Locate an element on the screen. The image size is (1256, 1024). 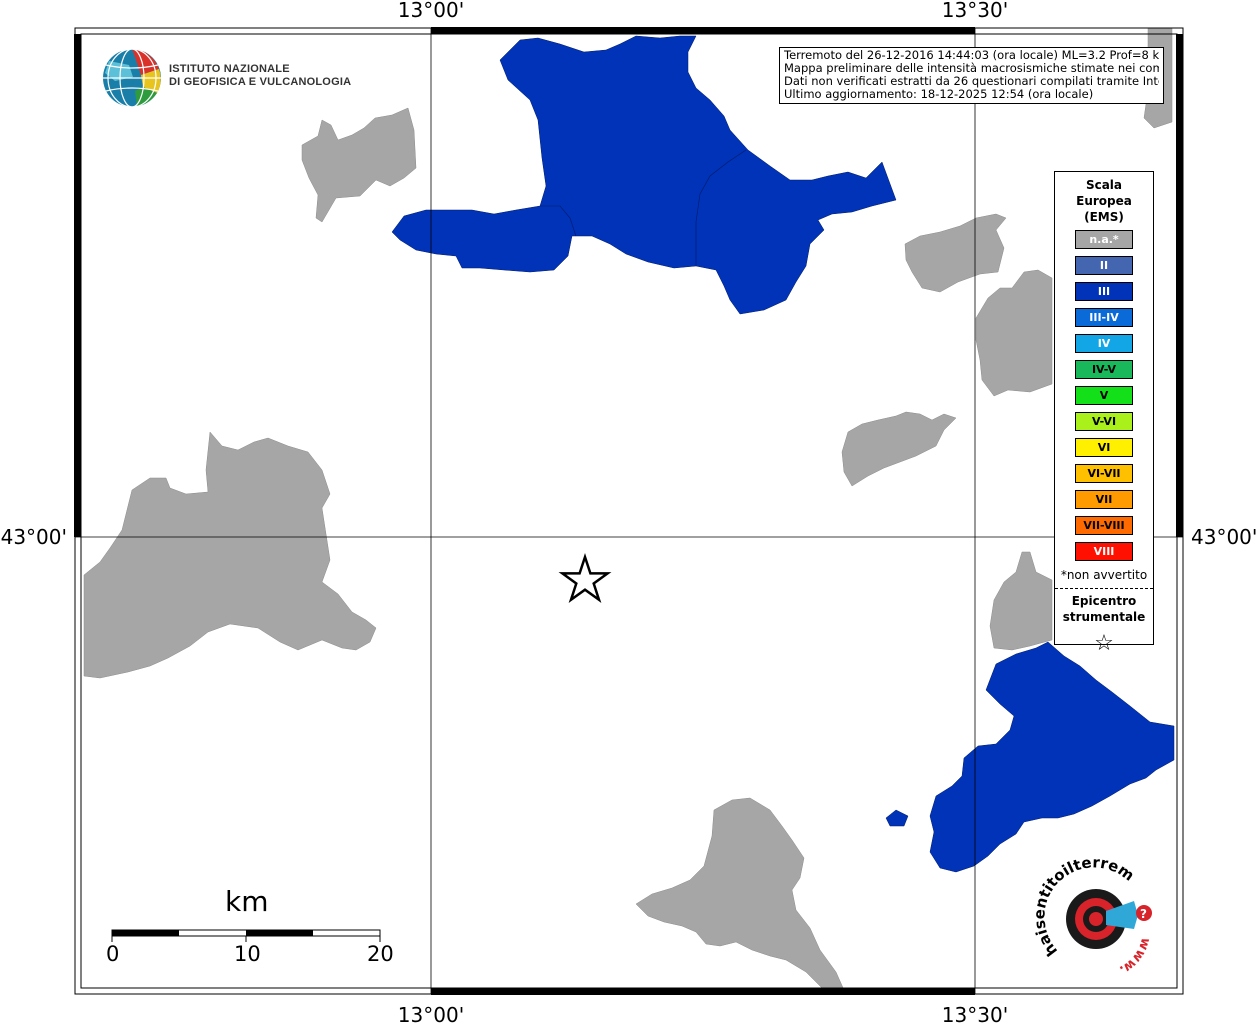
legend-item-iii-iv: III-IV is located at coordinates (1104, 317).